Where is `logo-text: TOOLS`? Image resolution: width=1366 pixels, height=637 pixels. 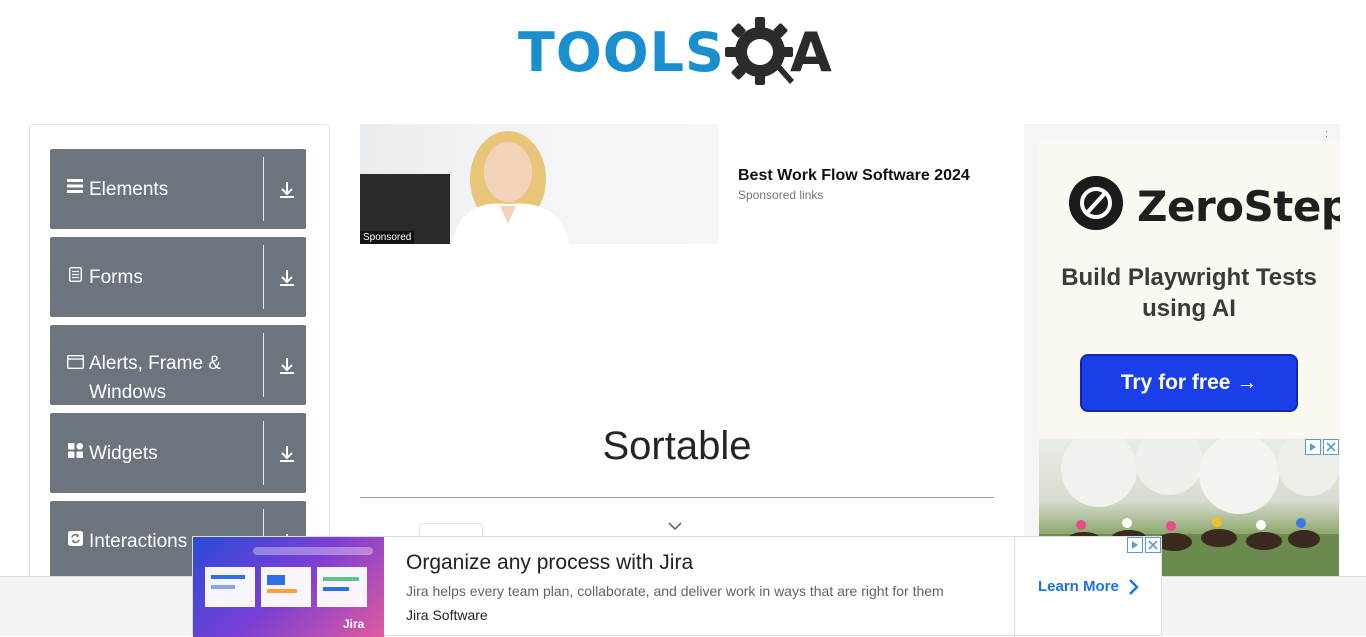
logo-text: TOOLS is located at coordinates (621, 52).